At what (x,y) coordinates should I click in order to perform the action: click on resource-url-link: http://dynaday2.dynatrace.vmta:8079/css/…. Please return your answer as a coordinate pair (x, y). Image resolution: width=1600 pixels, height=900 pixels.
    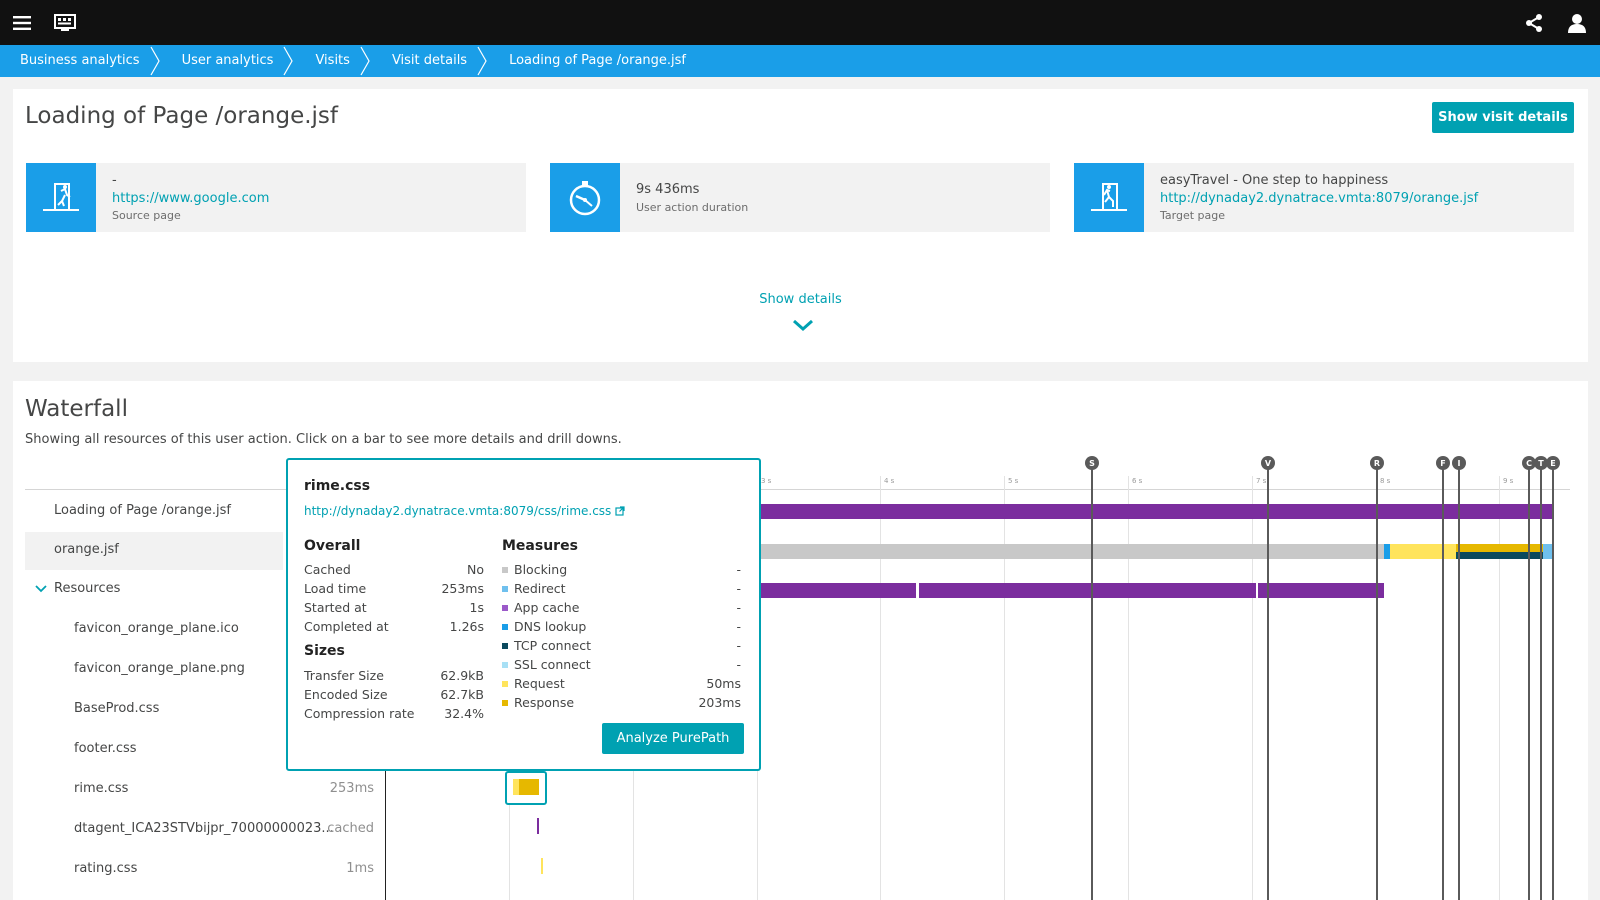
    Looking at the image, I should click on (464, 511).